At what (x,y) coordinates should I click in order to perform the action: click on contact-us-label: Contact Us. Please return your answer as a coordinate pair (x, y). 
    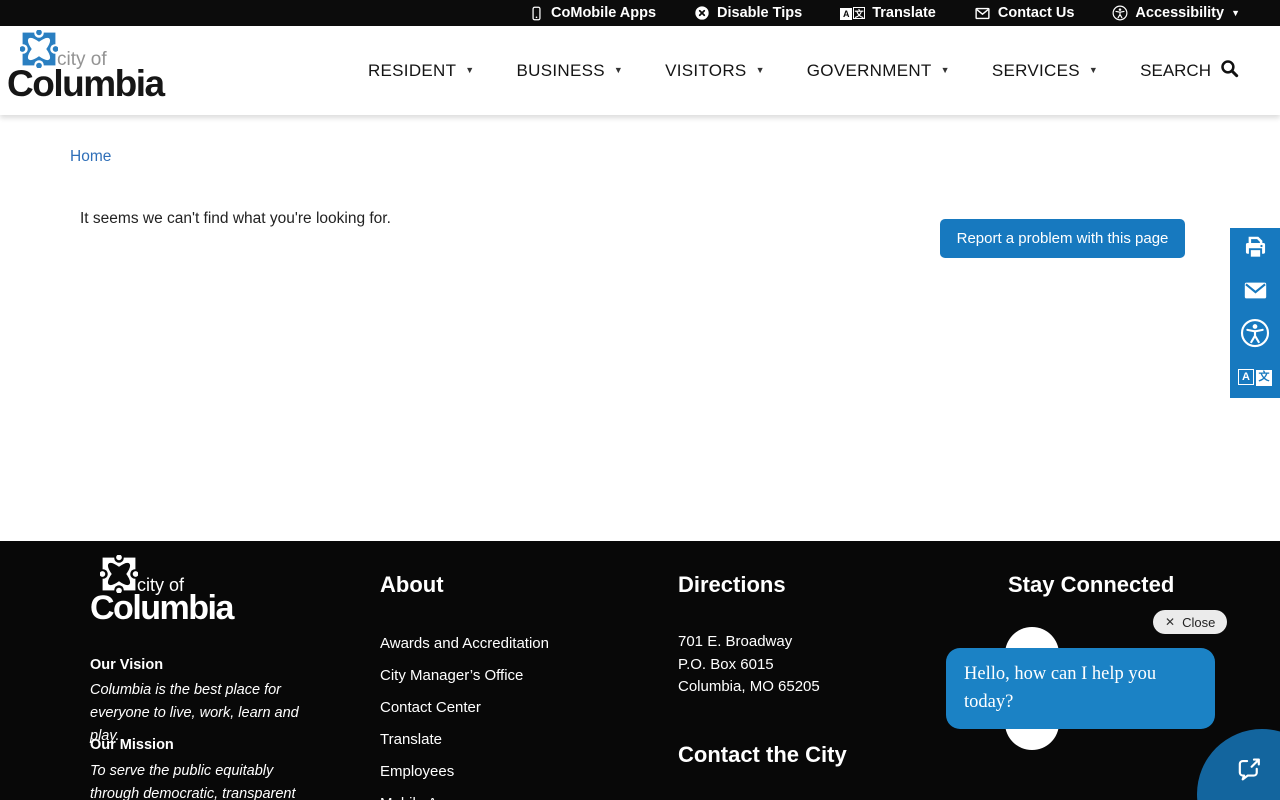
    Looking at the image, I should click on (1036, 13).